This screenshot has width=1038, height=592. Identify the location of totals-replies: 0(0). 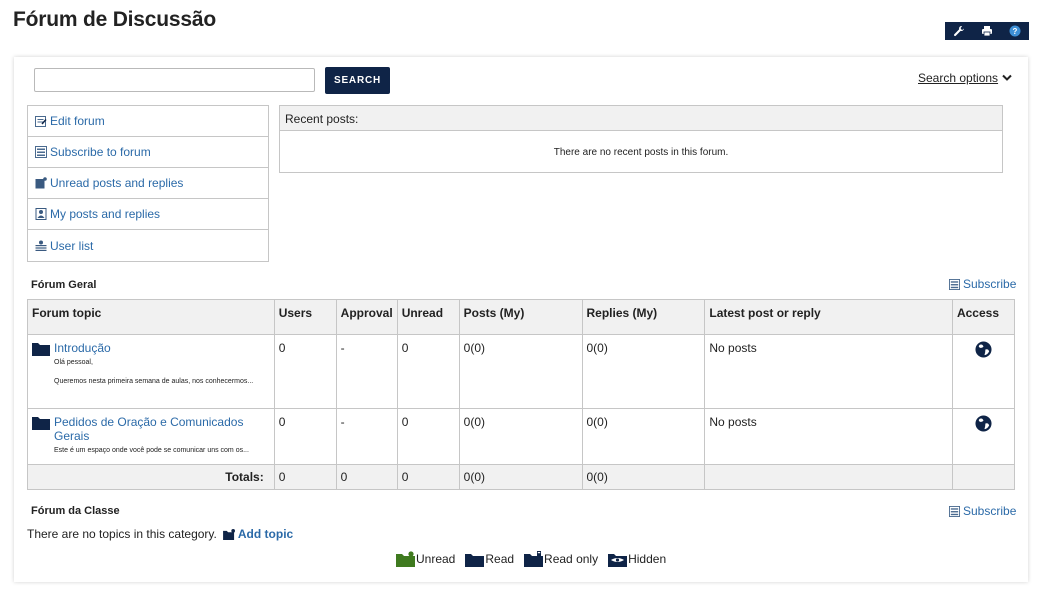
(643, 477).